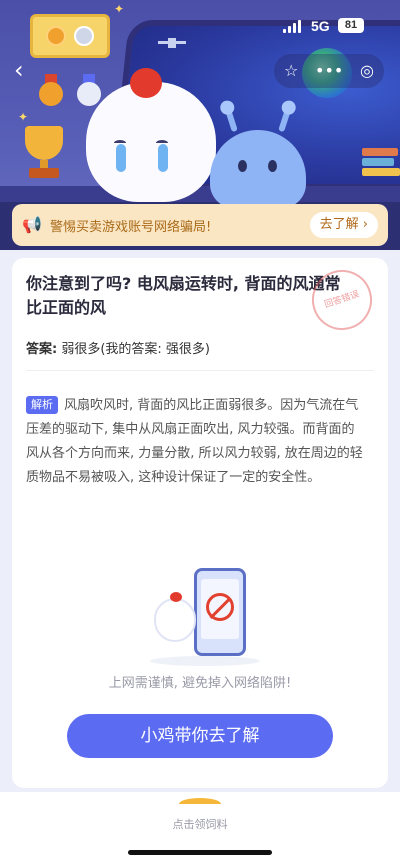 The image size is (400, 866). Describe the element at coordinates (42, 405) in the screenshot. I see `explanation-tag: 解析` at that location.